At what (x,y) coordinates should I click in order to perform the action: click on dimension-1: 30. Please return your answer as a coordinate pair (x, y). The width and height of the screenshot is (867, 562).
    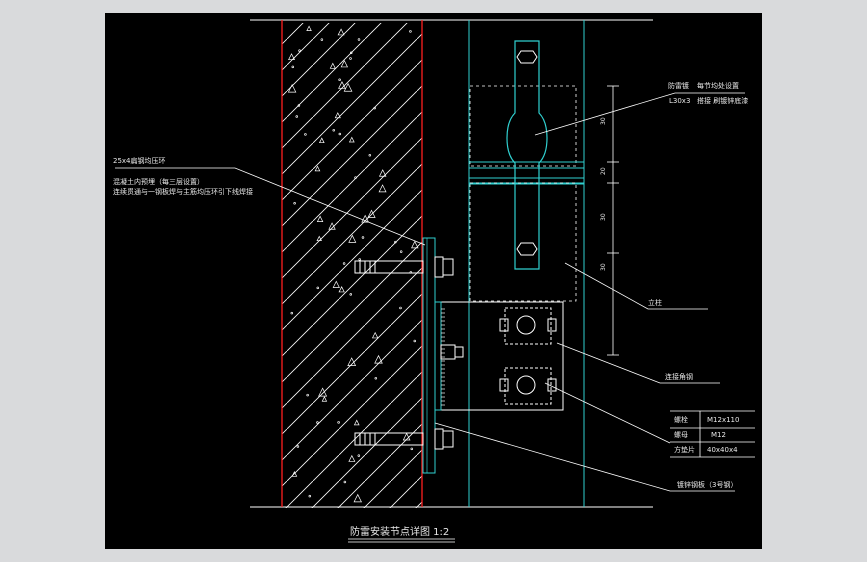
    Looking at the image, I should click on (603, 121).